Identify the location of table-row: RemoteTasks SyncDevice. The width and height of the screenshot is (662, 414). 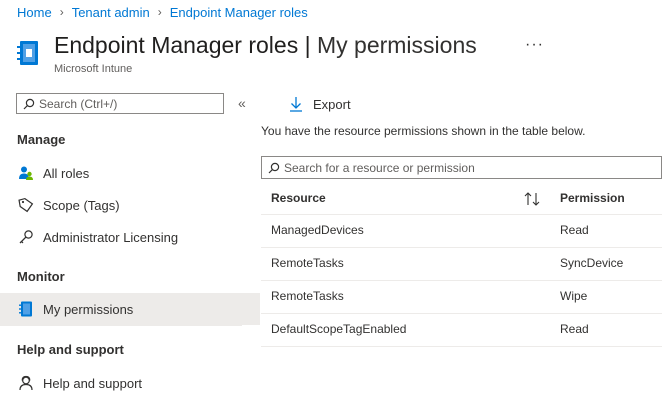
(461, 264).